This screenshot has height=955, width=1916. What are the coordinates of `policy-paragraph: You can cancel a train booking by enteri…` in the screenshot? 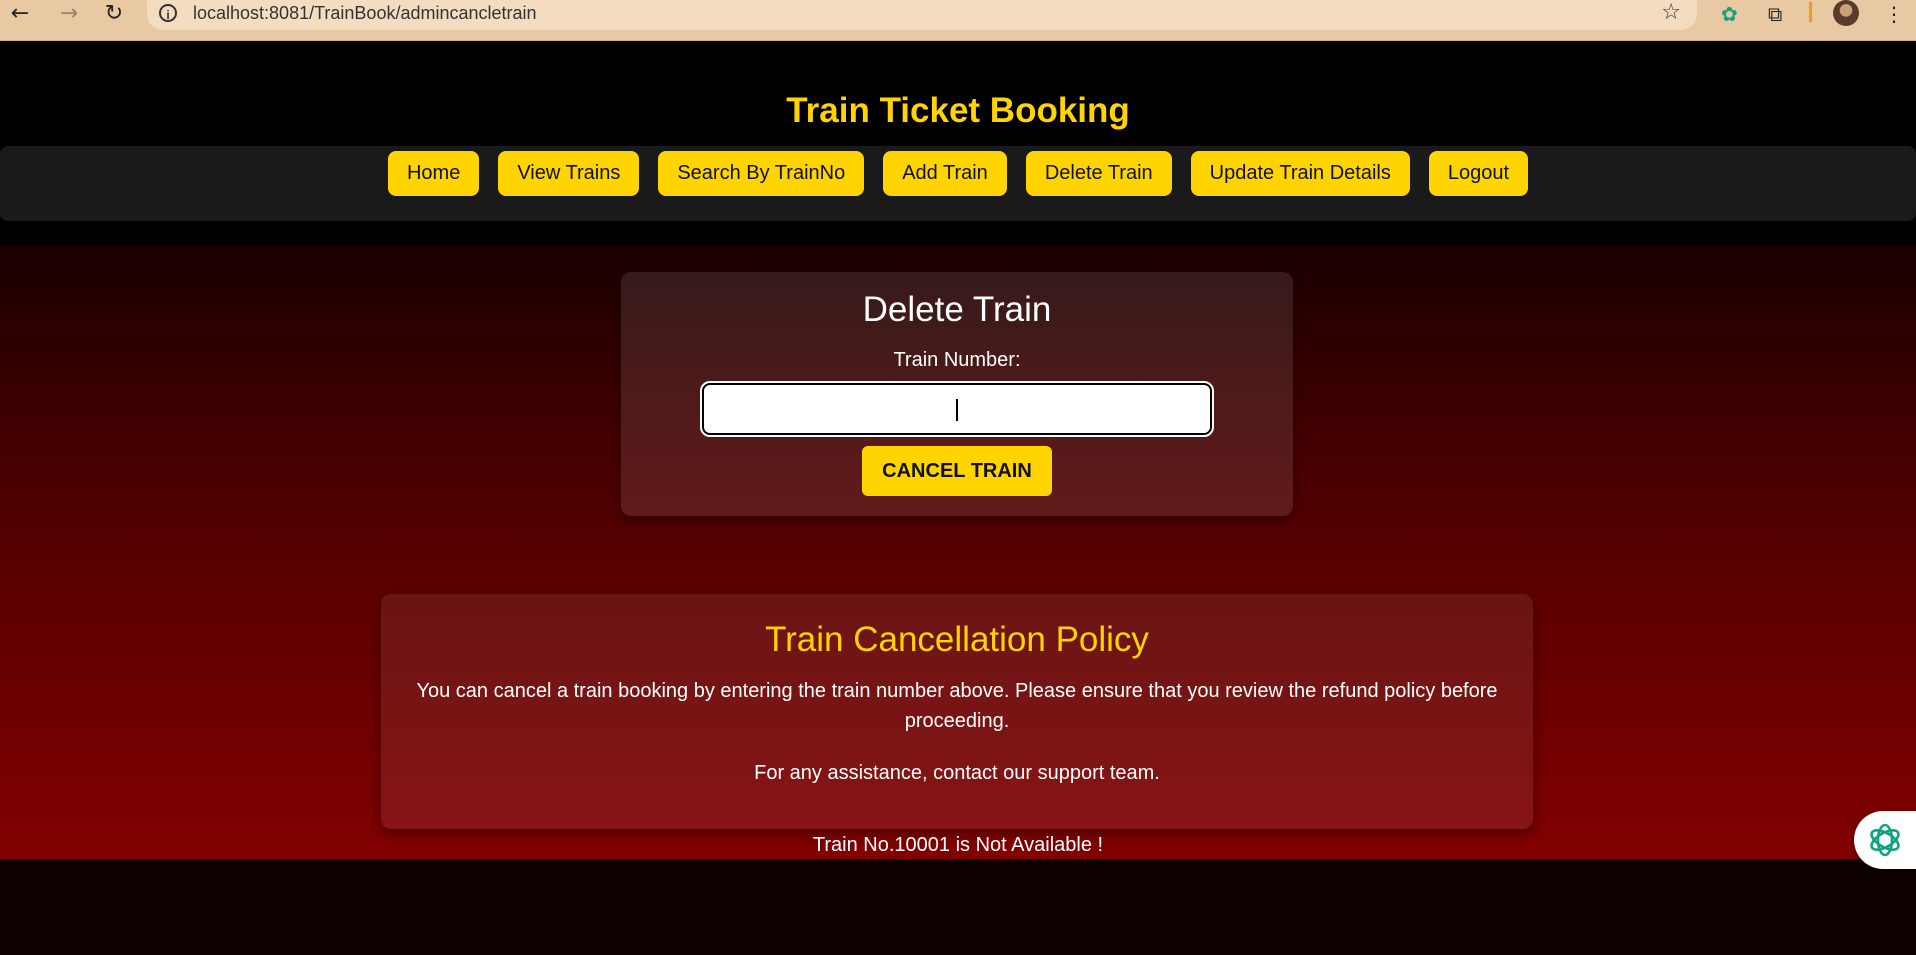 It's located at (957, 706).